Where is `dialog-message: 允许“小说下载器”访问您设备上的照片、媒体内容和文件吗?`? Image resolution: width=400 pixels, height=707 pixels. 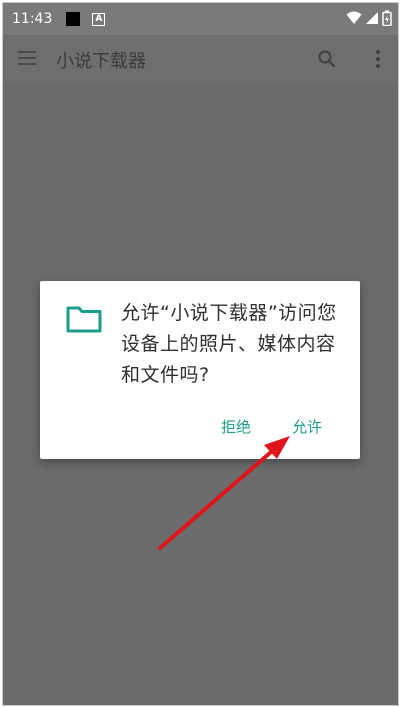 dialog-message: 允许“小说下载器”访问您设备上的照片、媒体内容和文件吗? is located at coordinates (229, 344).